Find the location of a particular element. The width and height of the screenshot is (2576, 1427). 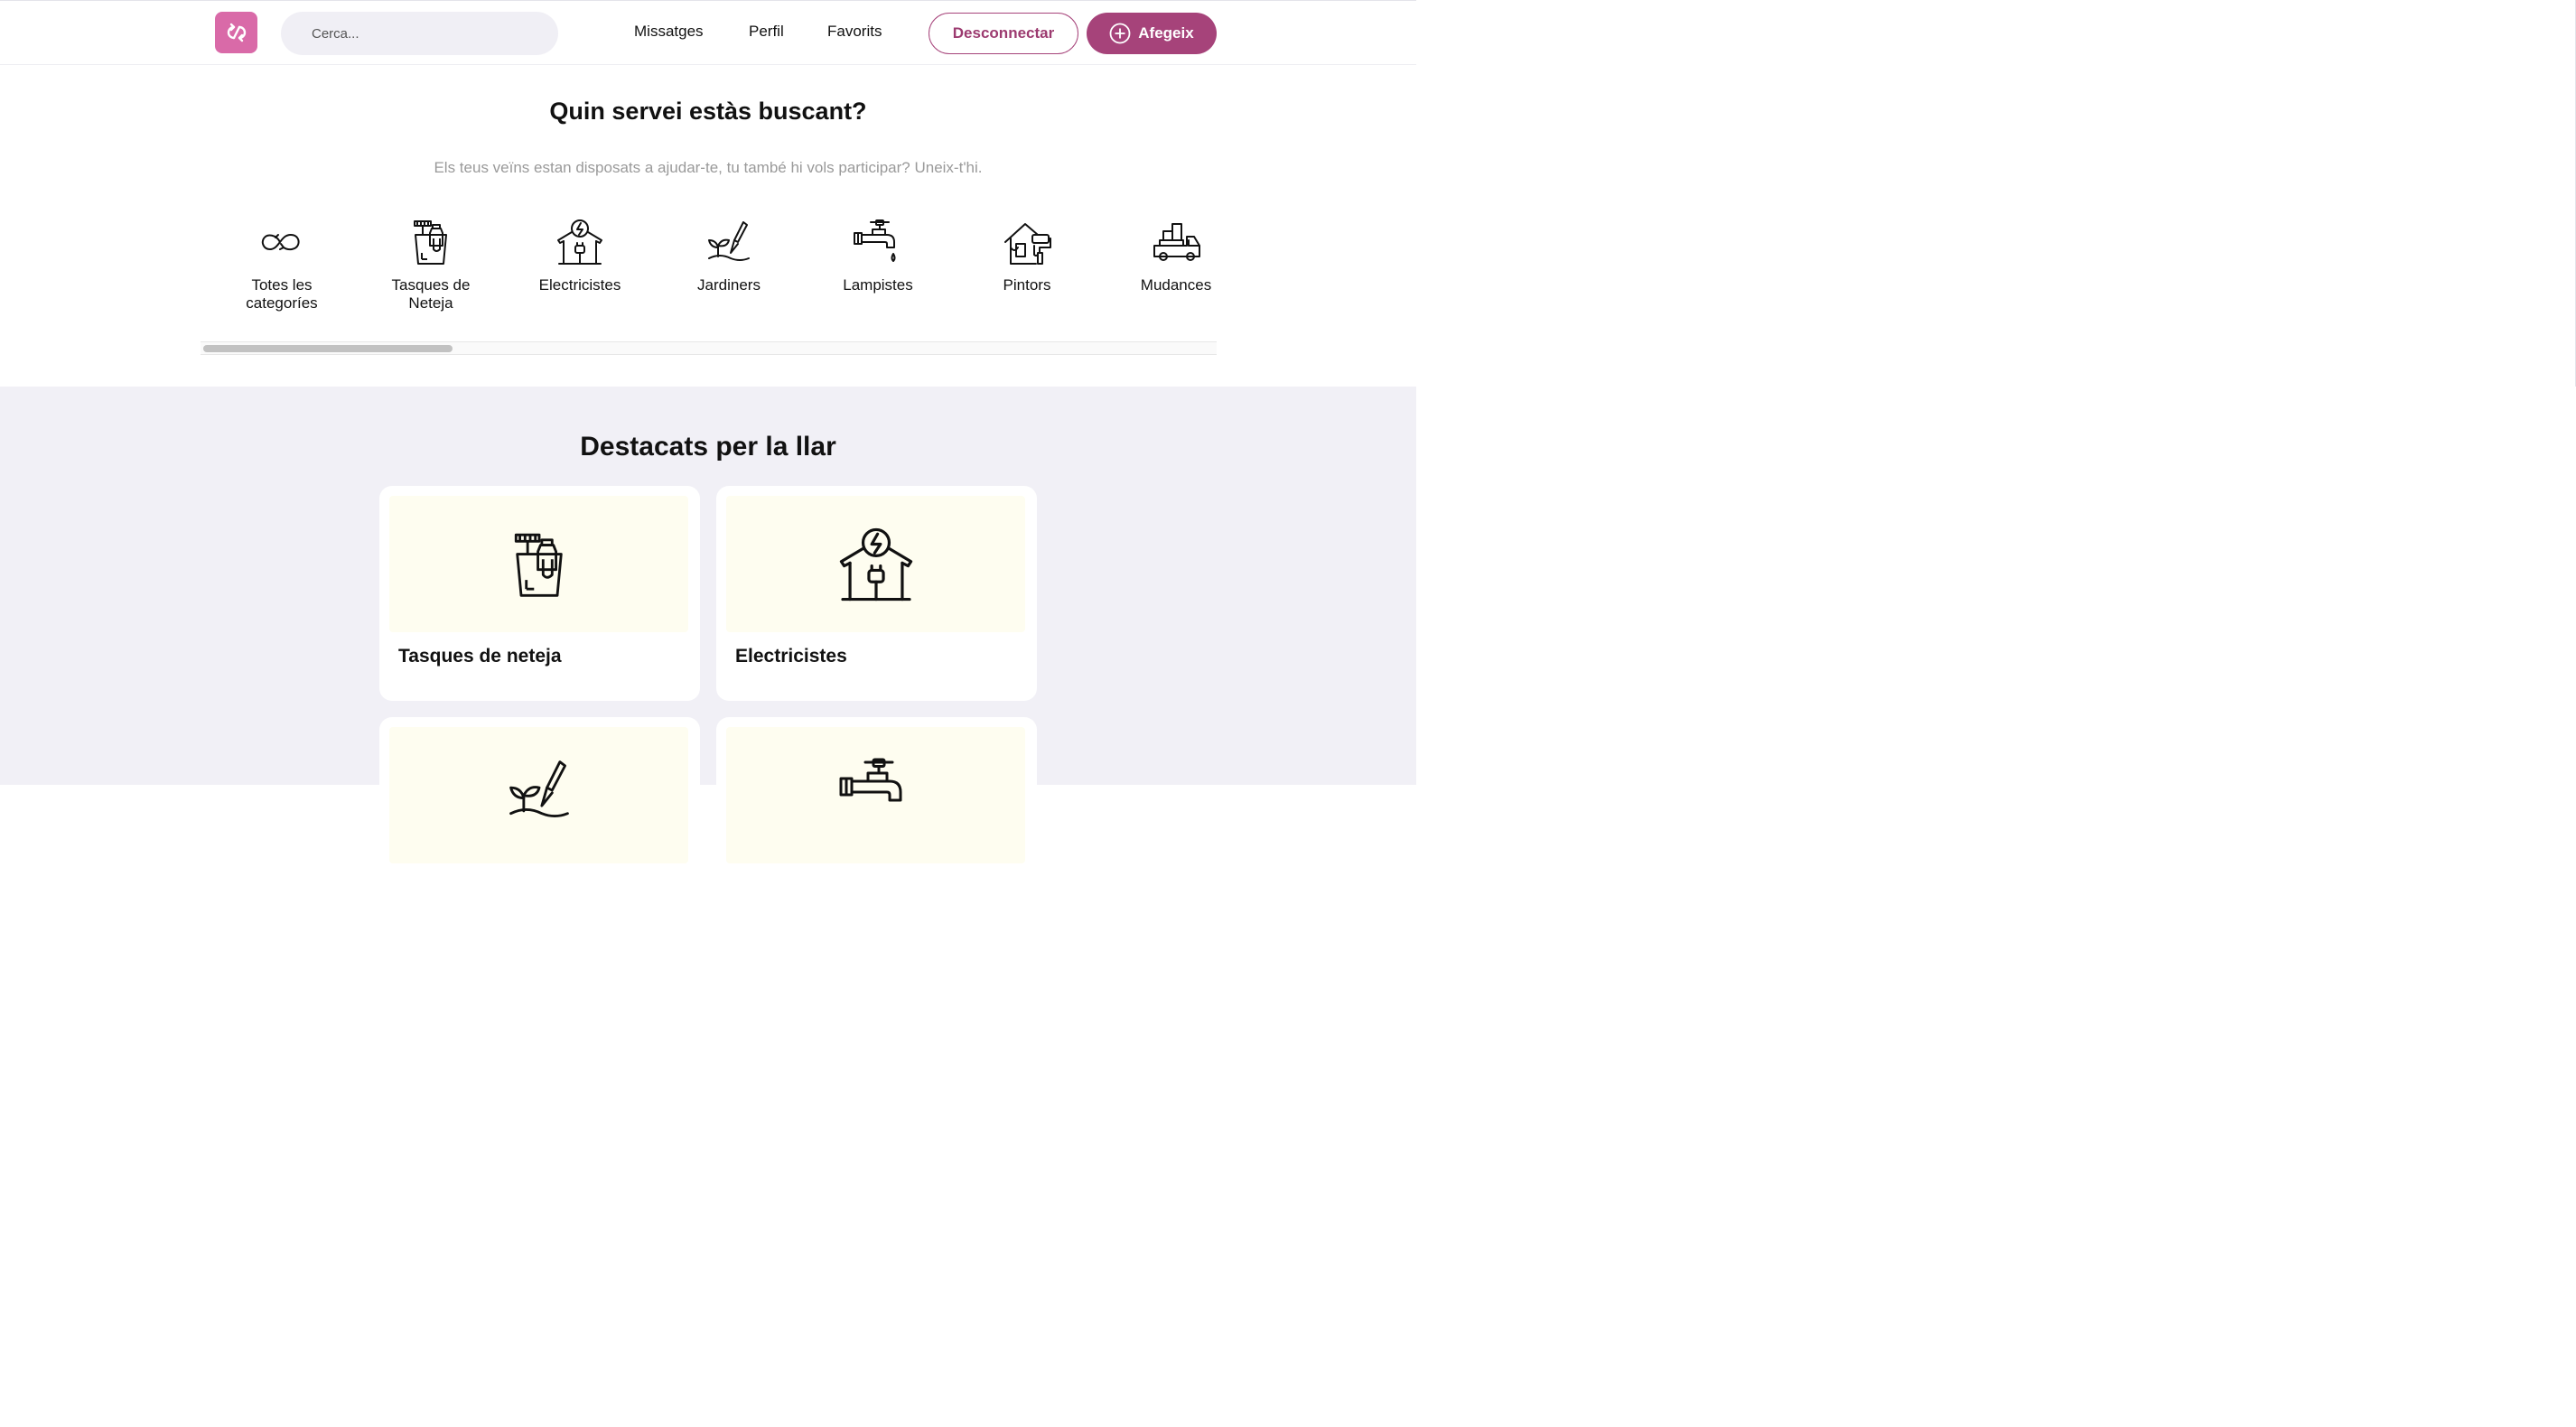

logout-button-label: Desconnectar is located at coordinates (1003, 33).